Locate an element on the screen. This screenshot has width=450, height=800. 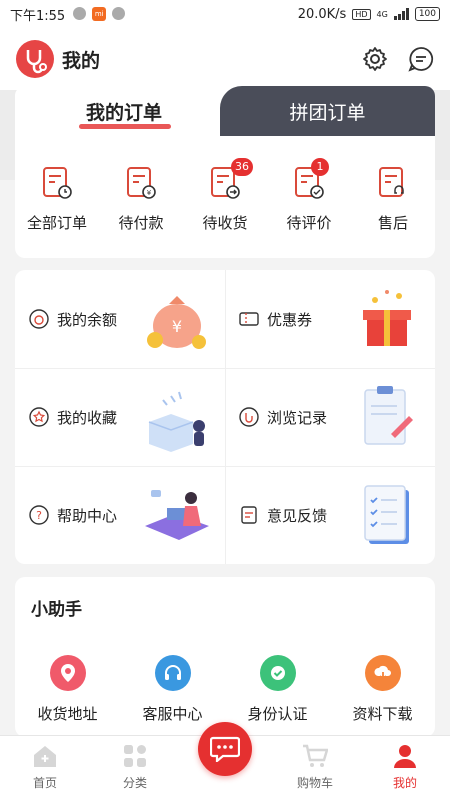
avatar is located at coordinates (35, 59).